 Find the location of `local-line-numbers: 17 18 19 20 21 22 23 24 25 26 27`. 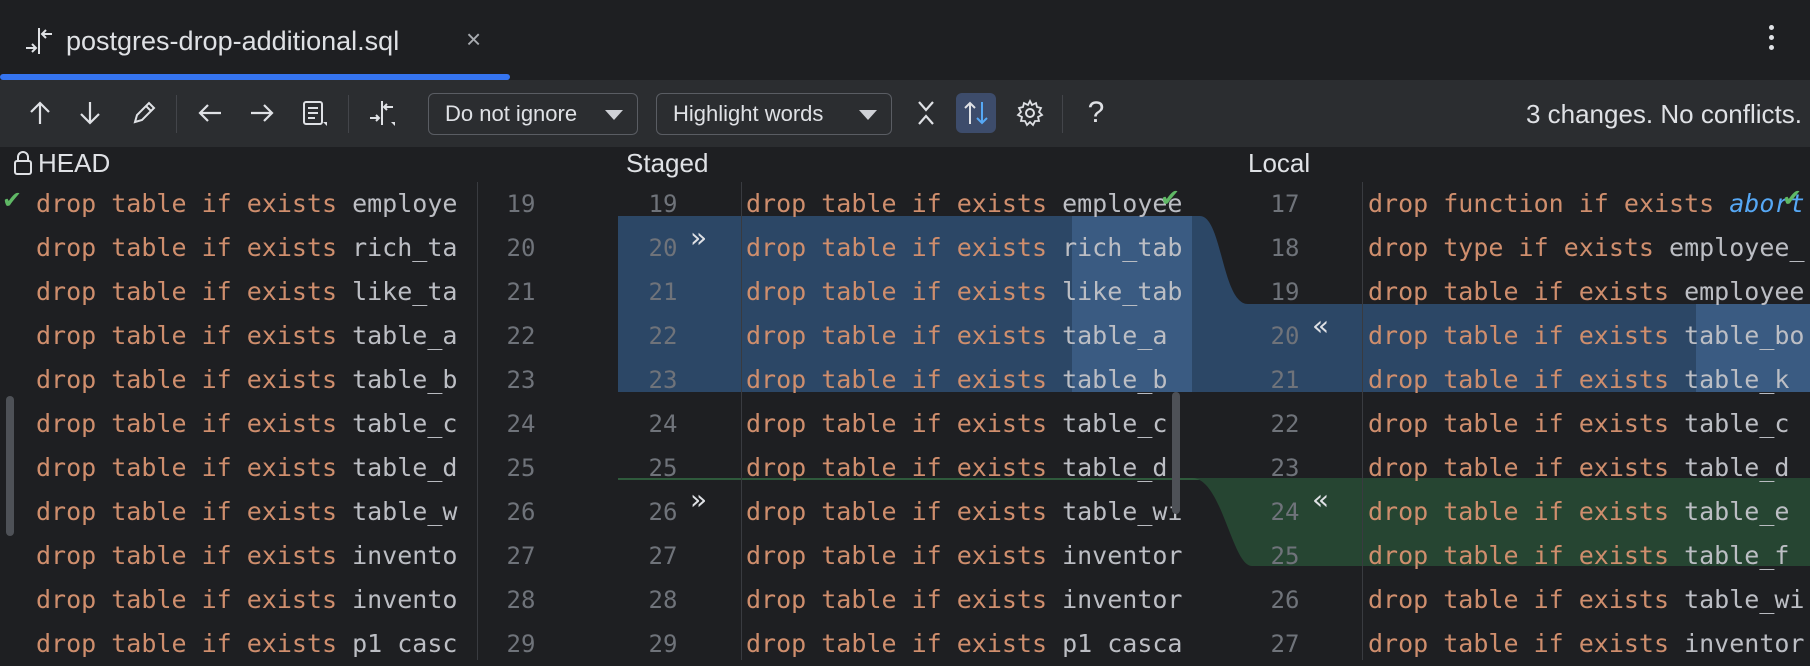

local-line-numbers: 17 18 19 20 21 22 23 24 25 26 27 is located at coordinates (1285, 421).